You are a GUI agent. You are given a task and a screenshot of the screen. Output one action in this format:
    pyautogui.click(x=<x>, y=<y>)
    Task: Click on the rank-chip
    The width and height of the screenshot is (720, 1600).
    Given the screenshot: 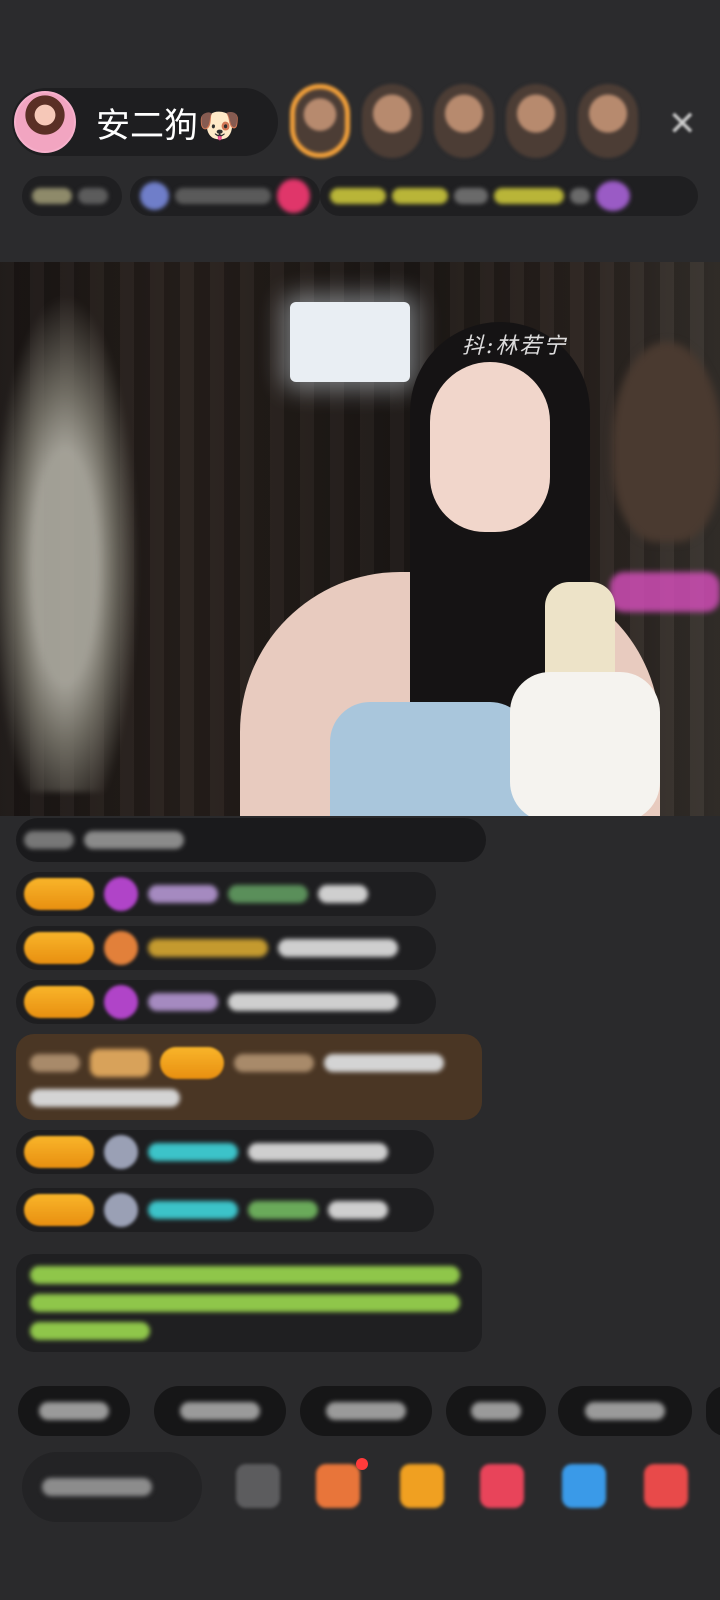 What is the action you would take?
    pyautogui.click(x=72, y=196)
    